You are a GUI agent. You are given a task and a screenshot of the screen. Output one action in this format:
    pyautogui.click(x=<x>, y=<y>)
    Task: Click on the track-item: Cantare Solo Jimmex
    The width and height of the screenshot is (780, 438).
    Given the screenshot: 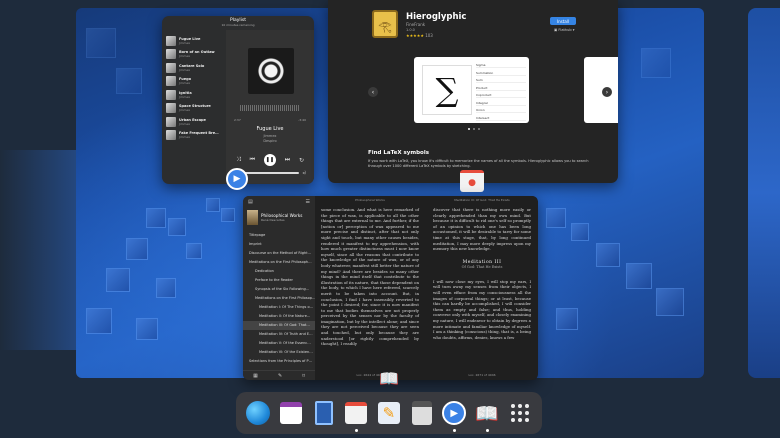 What is the action you would take?
    pyautogui.click(x=194, y=68)
    